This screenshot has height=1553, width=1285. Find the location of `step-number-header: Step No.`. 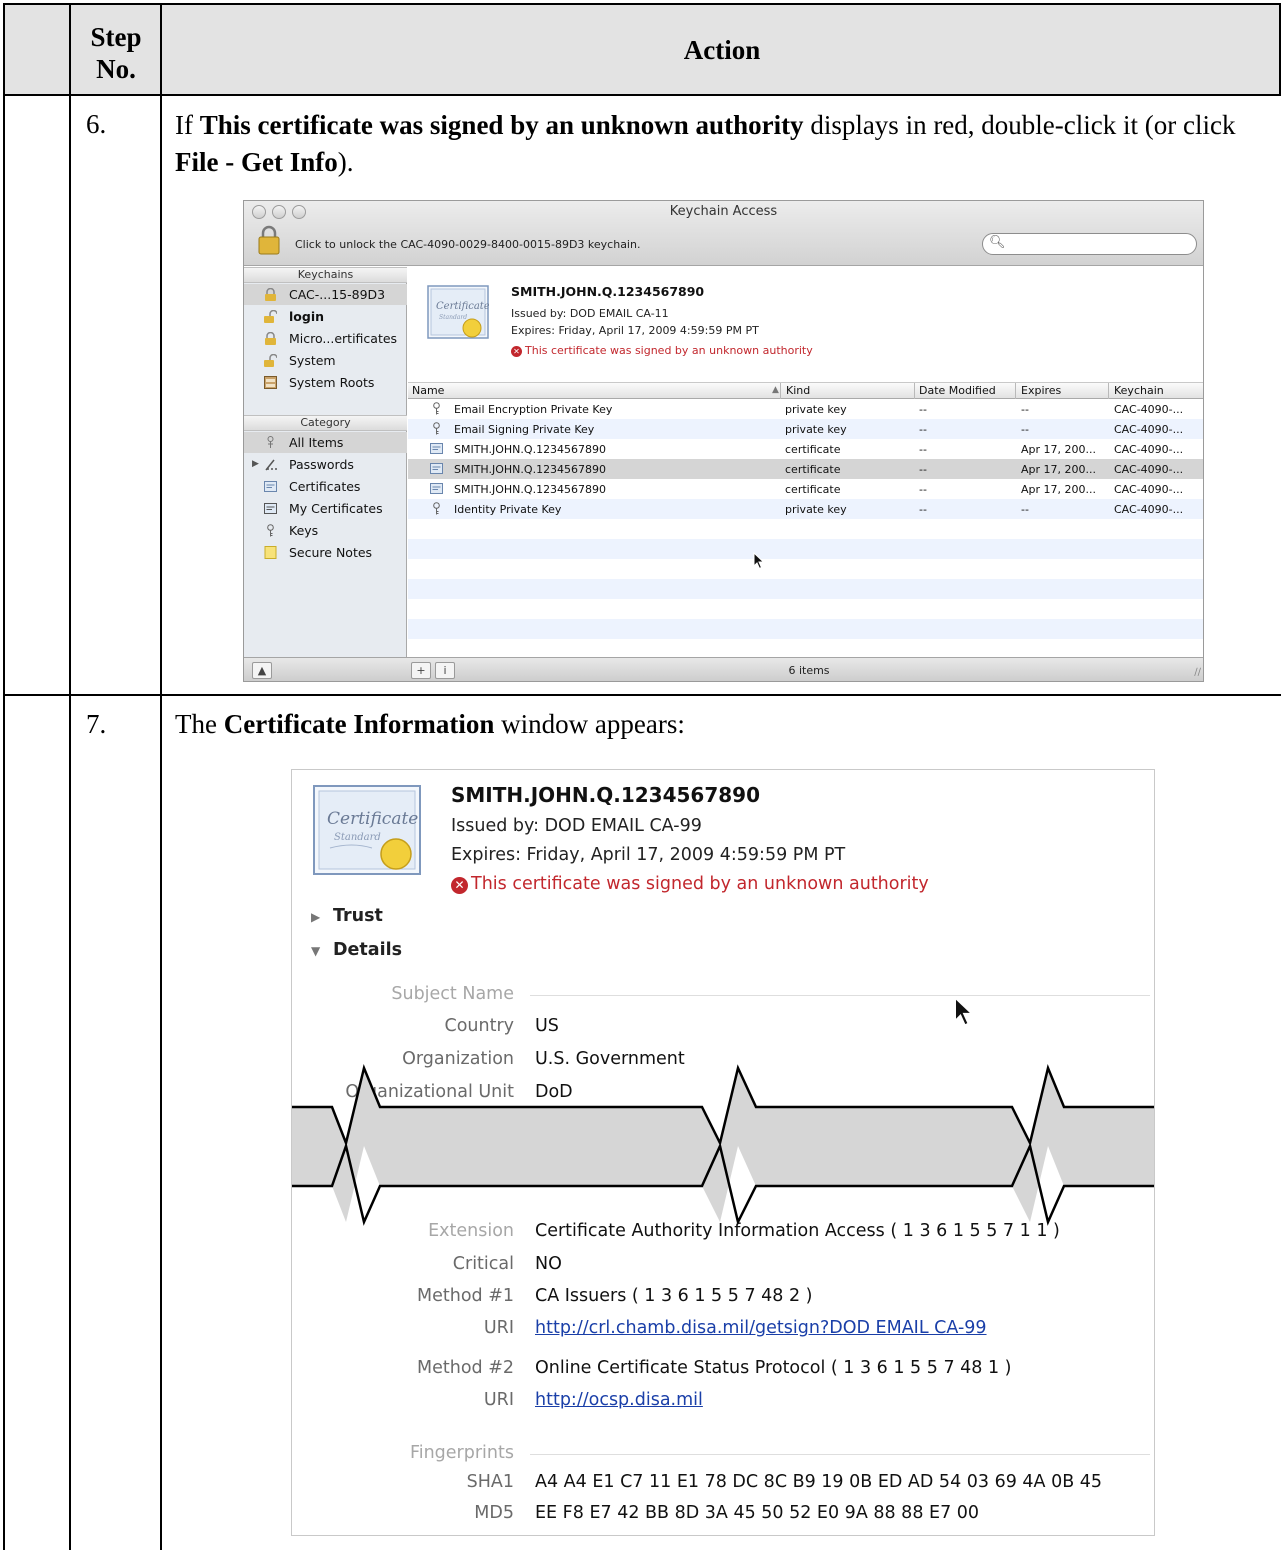

step-number-header: Step No. is located at coordinates (116, 53).